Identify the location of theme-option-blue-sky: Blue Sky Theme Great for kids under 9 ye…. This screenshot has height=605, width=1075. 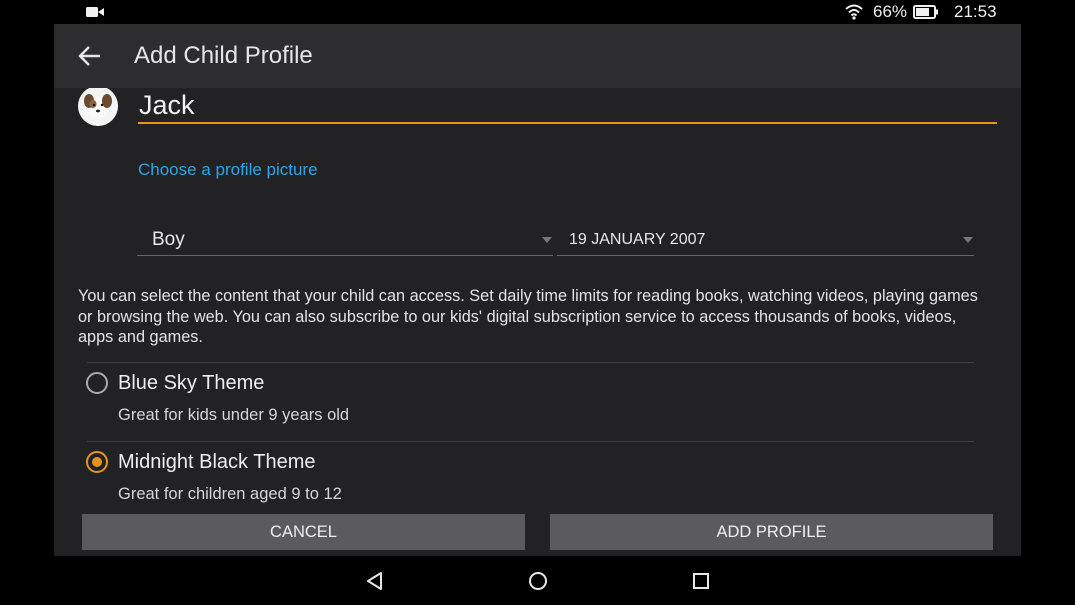
(523, 402).